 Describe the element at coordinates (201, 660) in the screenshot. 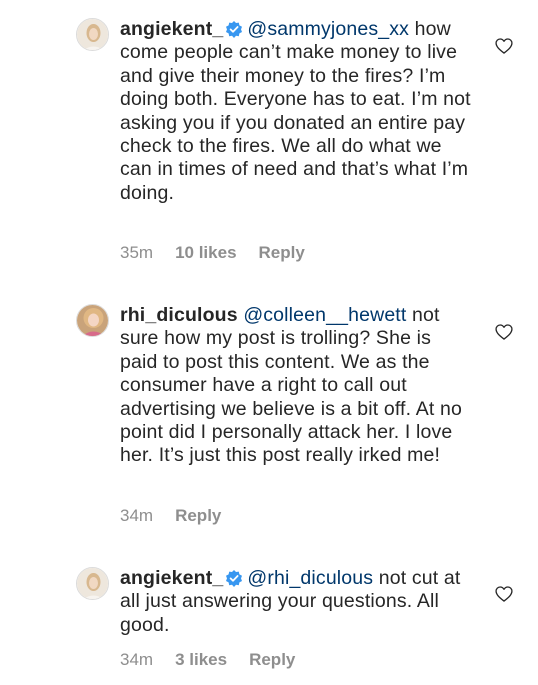

I see `likes-count: 3 likes` at that location.